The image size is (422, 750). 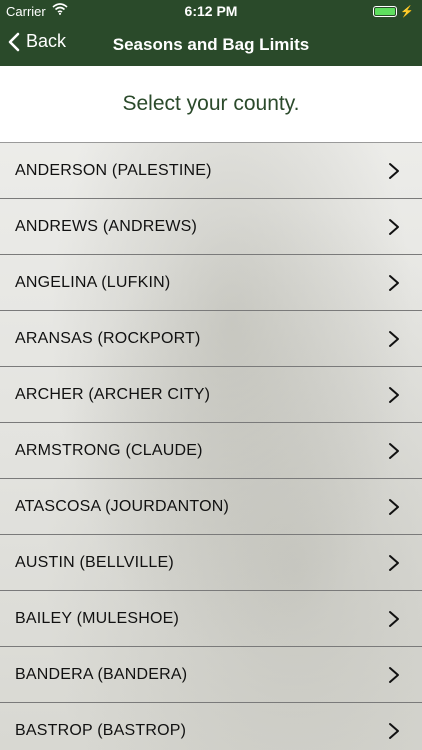 What do you see at coordinates (211, 283) in the screenshot?
I see `county-row: ANGELINA (LUFKIN)` at bounding box center [211, 283].